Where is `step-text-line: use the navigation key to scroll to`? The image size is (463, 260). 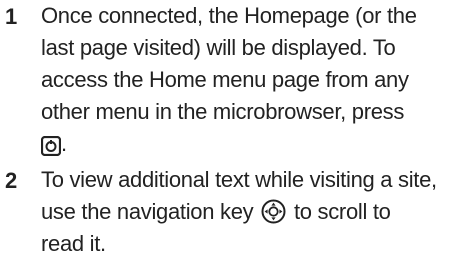 step-text-line: use the navigation key to scroll to is located at coordinates (251, 212).